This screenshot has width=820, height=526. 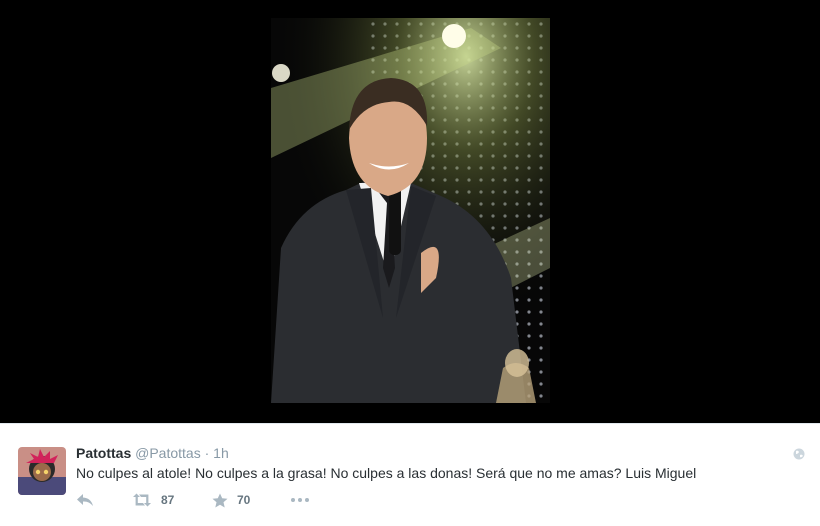 I want to click on avatar-illustration, so click(x=42, y=471).